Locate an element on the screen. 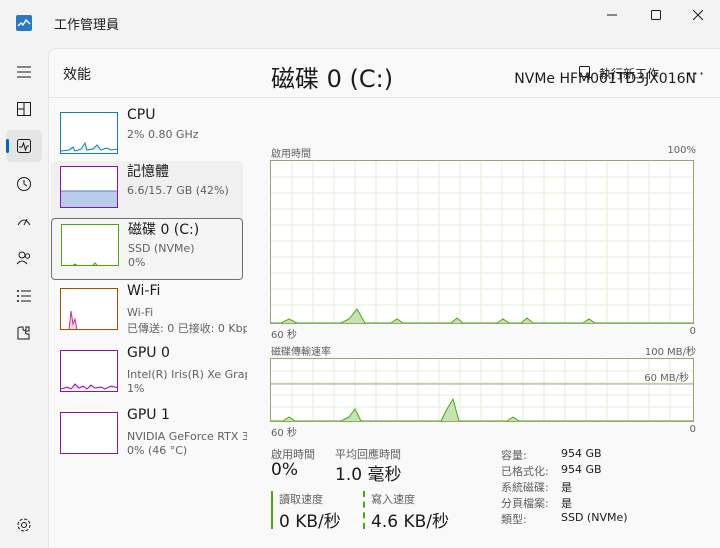 This screenshot has height=548, width=720. graph2-time: 60 秒 is located at coordinates (284, 433).